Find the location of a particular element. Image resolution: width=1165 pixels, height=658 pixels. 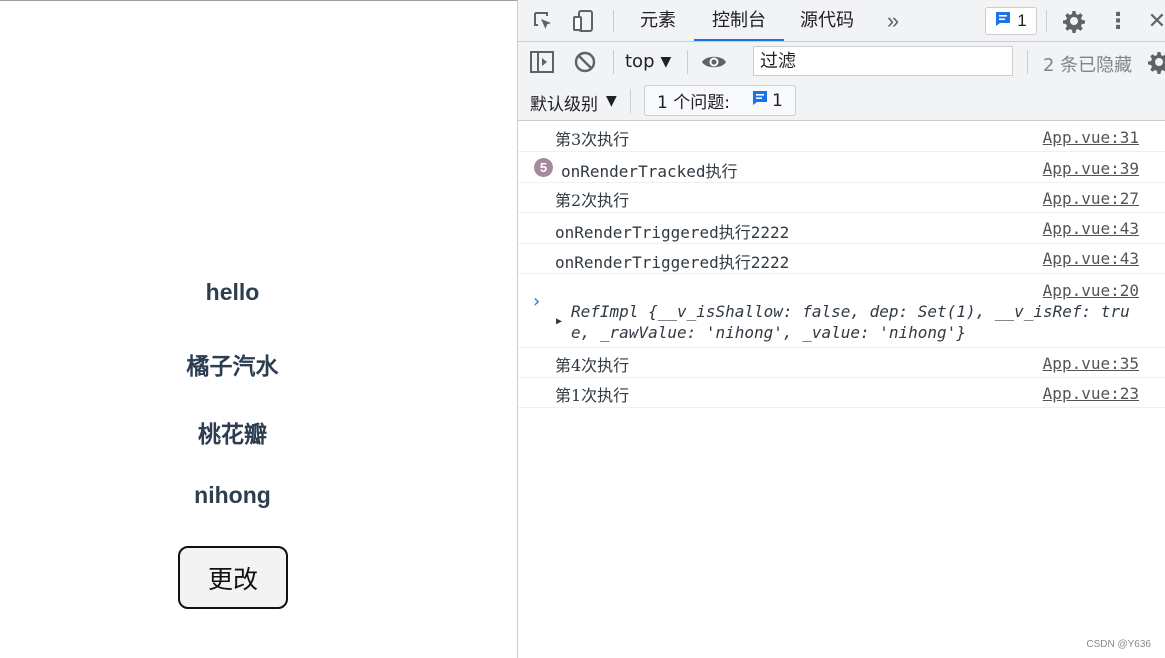

watermark: CSDN @Y636 is located at coordinates (1118, 644).